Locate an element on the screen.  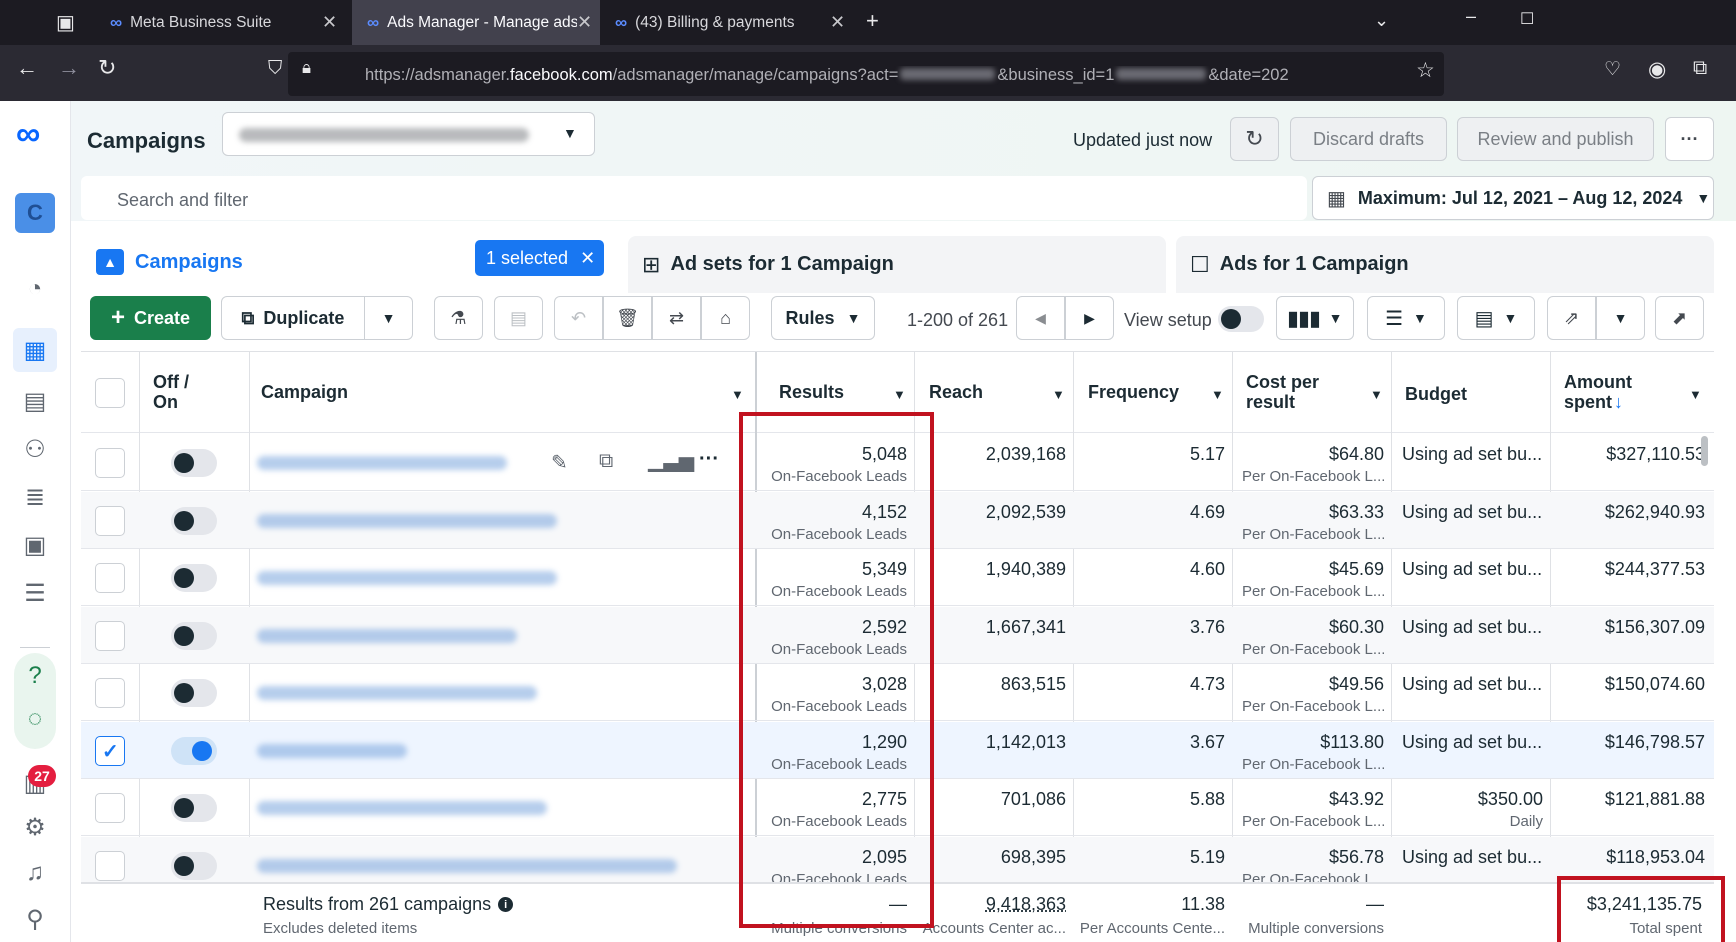
export-button: ⇗ is located at coordinates (1571, 318).